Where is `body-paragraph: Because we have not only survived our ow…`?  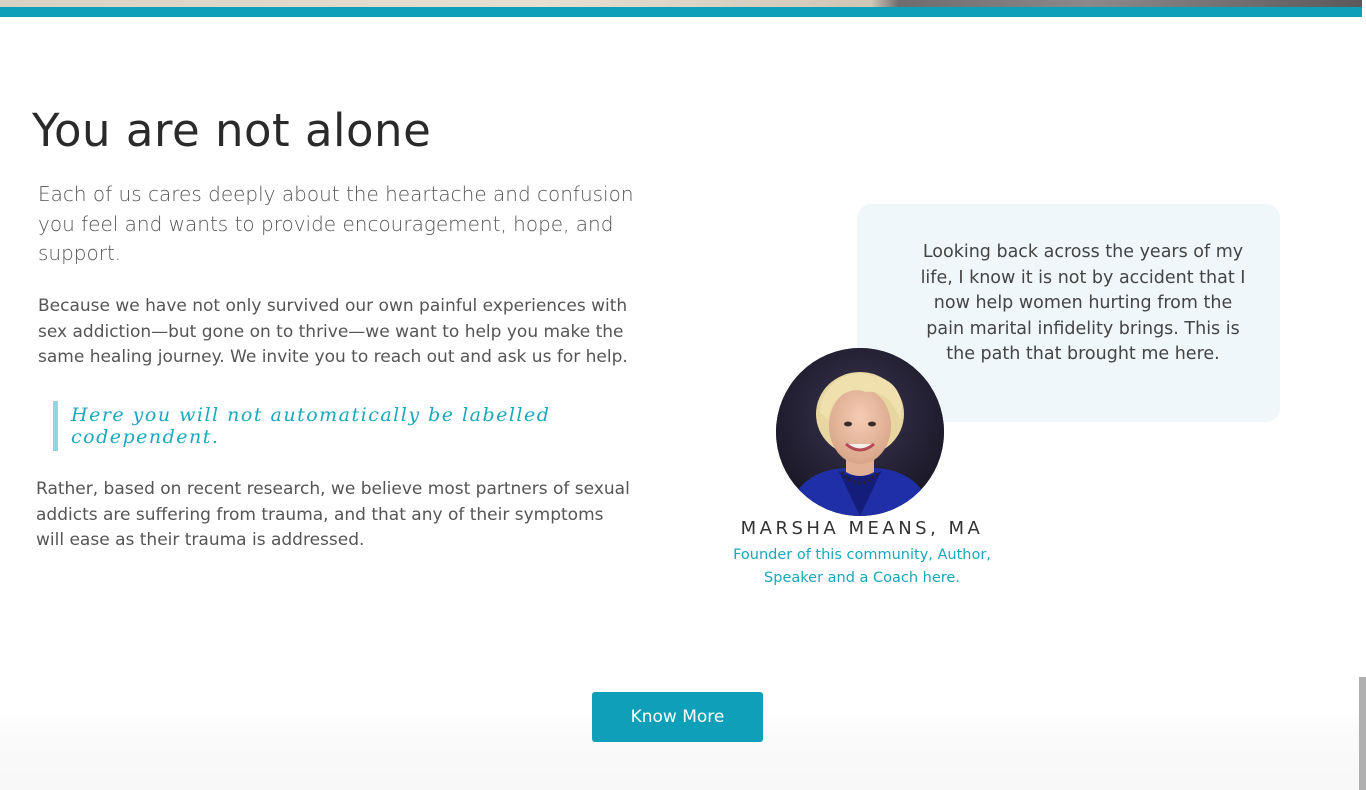
body-paragraph: Because we have not only survived our ow… is located at coordinates (333, 331).